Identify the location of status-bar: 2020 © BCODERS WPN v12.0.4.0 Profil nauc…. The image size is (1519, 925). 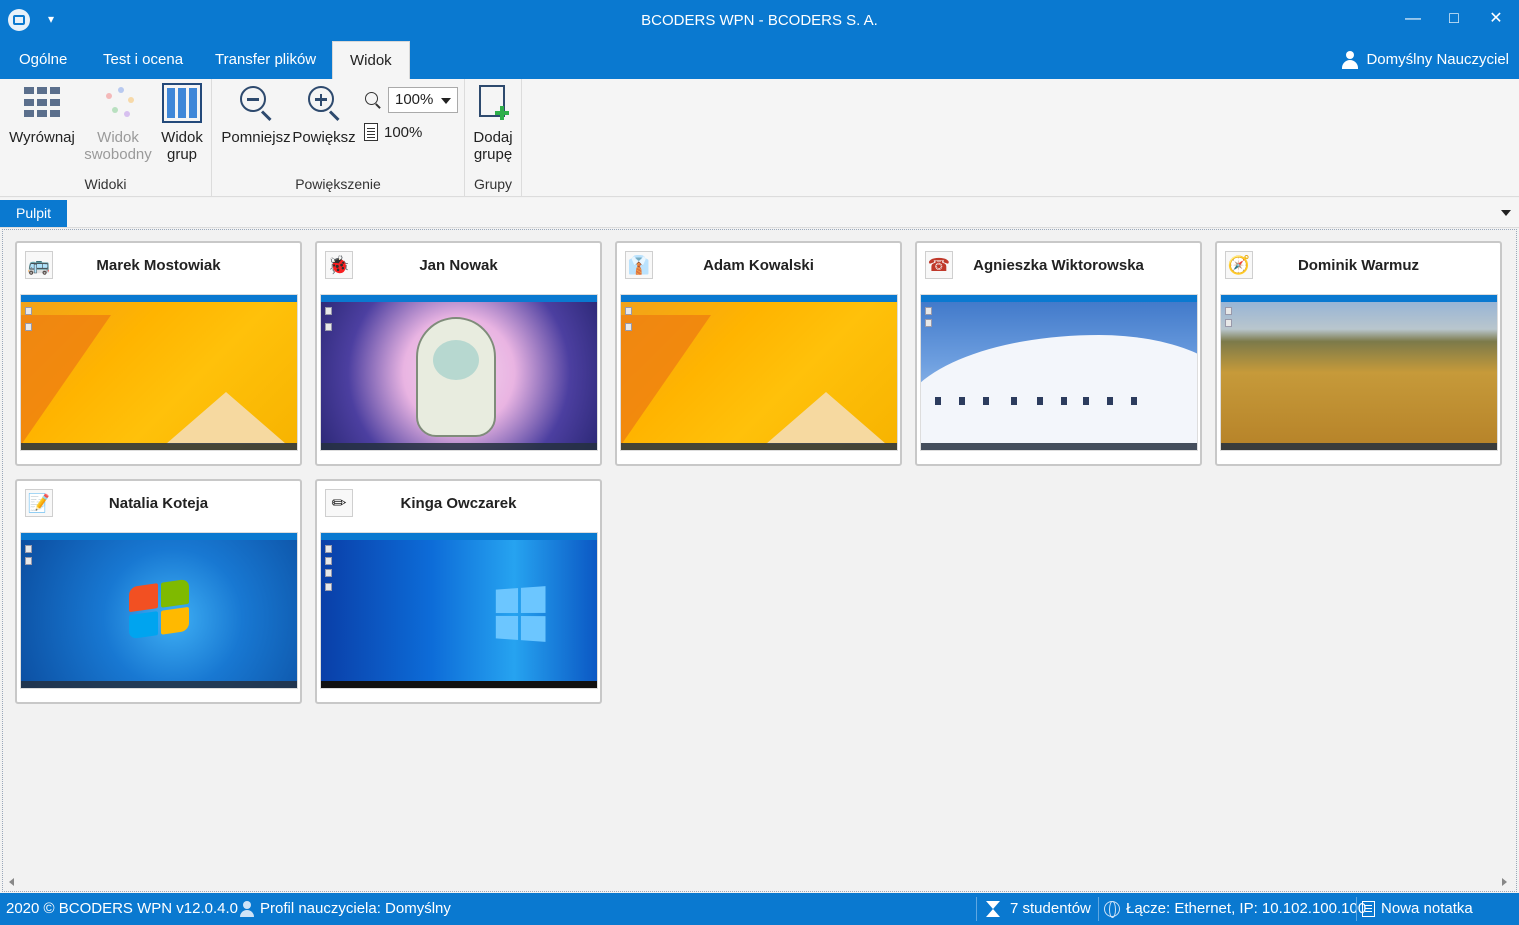
(759, 909).